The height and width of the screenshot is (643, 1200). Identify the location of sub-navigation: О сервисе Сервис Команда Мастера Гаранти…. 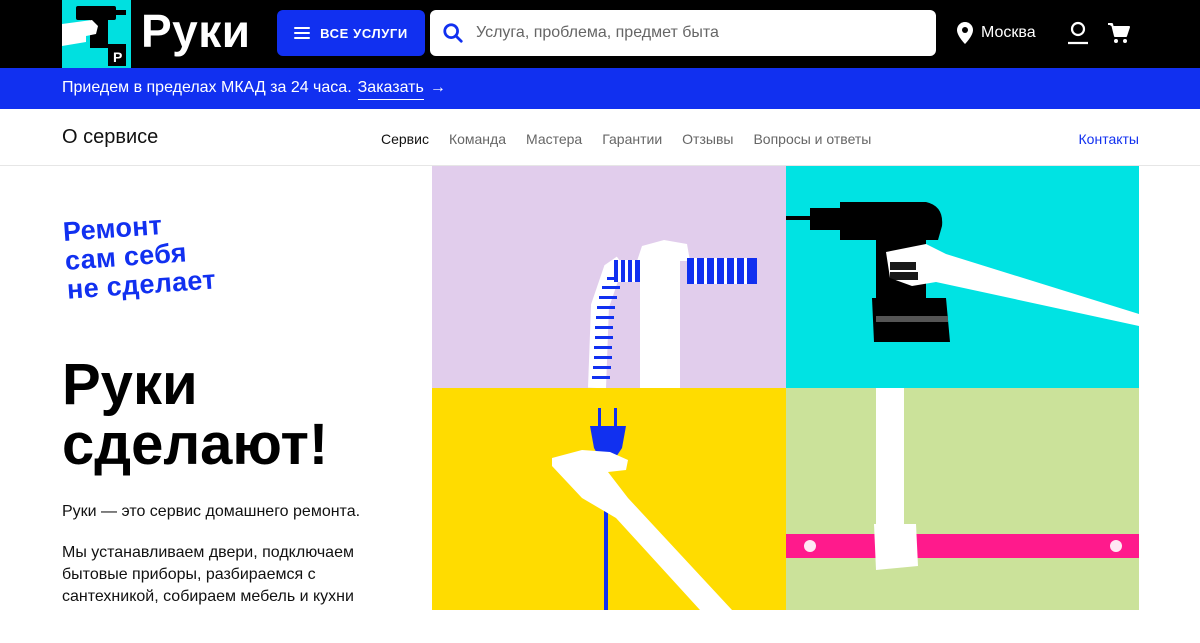
(600, 137).